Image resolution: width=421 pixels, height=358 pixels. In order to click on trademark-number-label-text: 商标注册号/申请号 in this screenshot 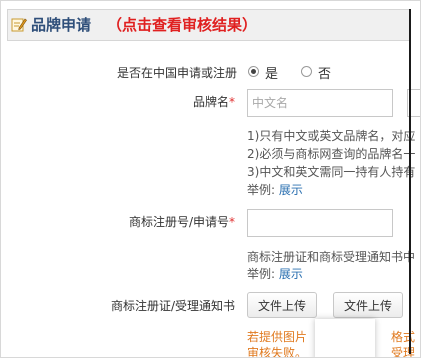, I will do `click(179, 222)`.